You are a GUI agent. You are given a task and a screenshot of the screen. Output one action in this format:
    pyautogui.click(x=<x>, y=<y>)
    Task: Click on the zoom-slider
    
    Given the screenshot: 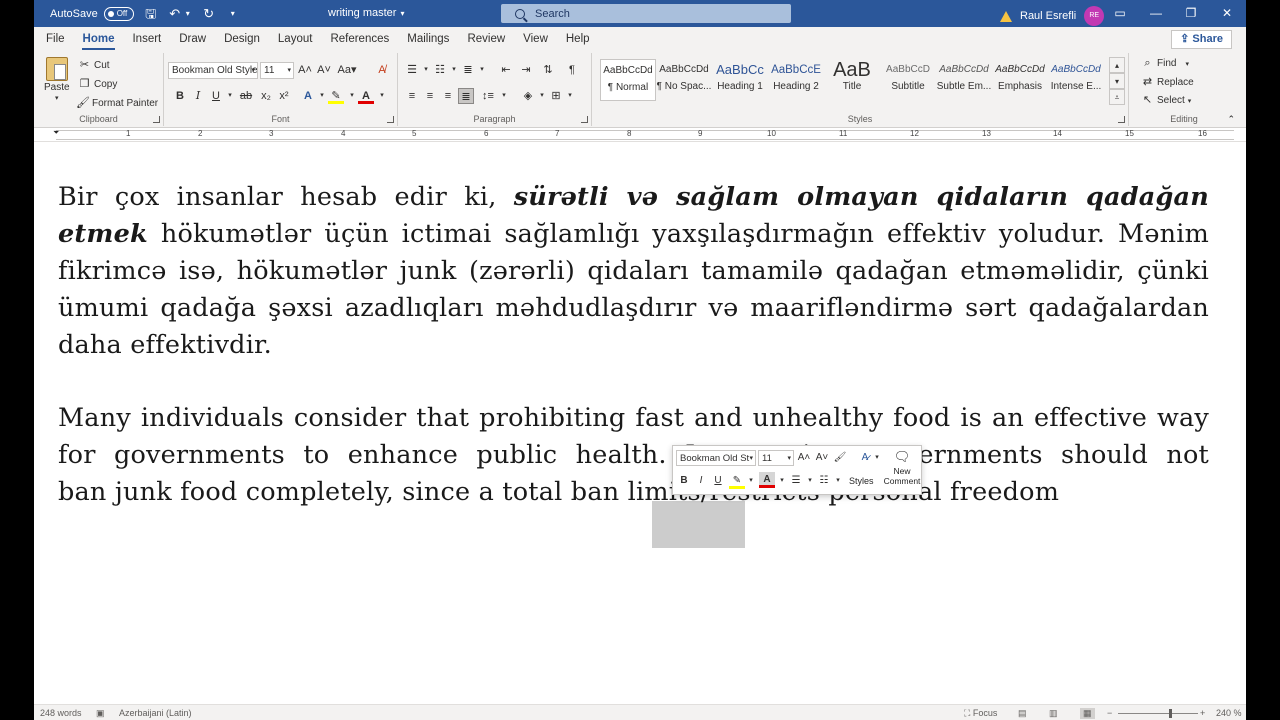 What is the action you would take?
    pyautogui.click(x=1158, y=713)
    